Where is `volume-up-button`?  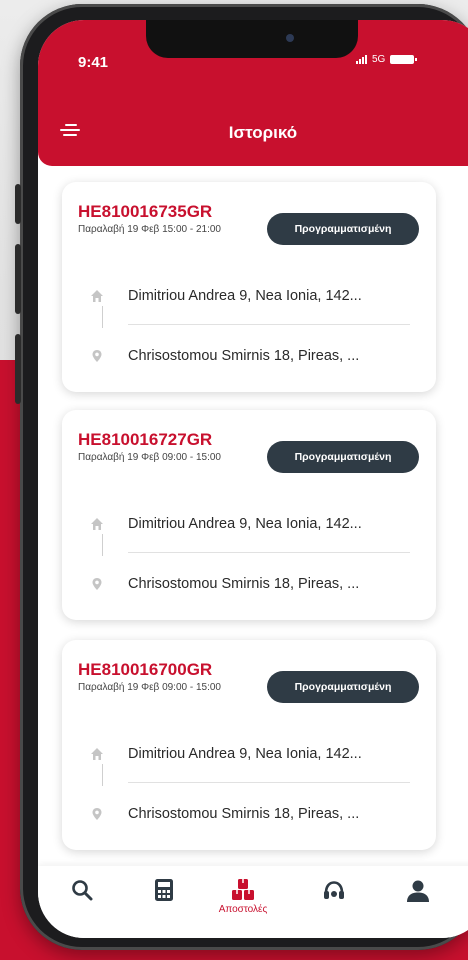
volume-up-button is located at coordinates (18, 279).